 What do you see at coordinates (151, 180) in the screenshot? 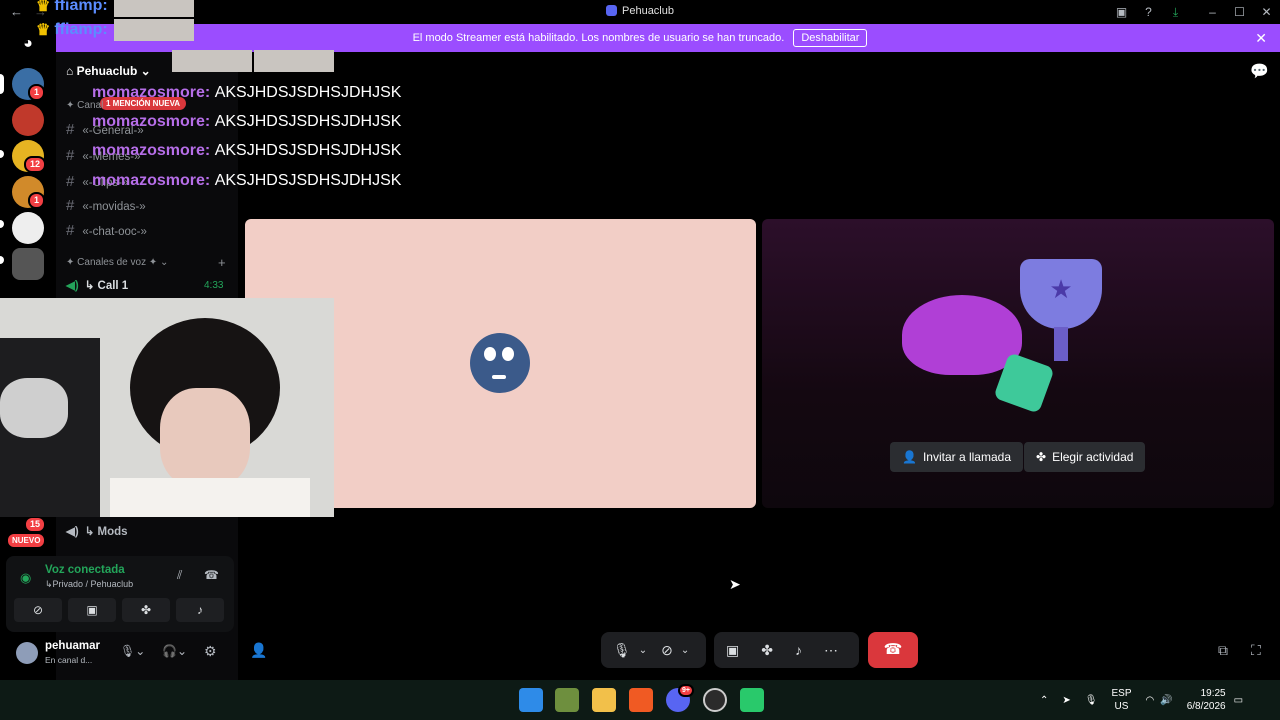
I see `chat-name: momazosmore:` at bounding box center [151, 180].